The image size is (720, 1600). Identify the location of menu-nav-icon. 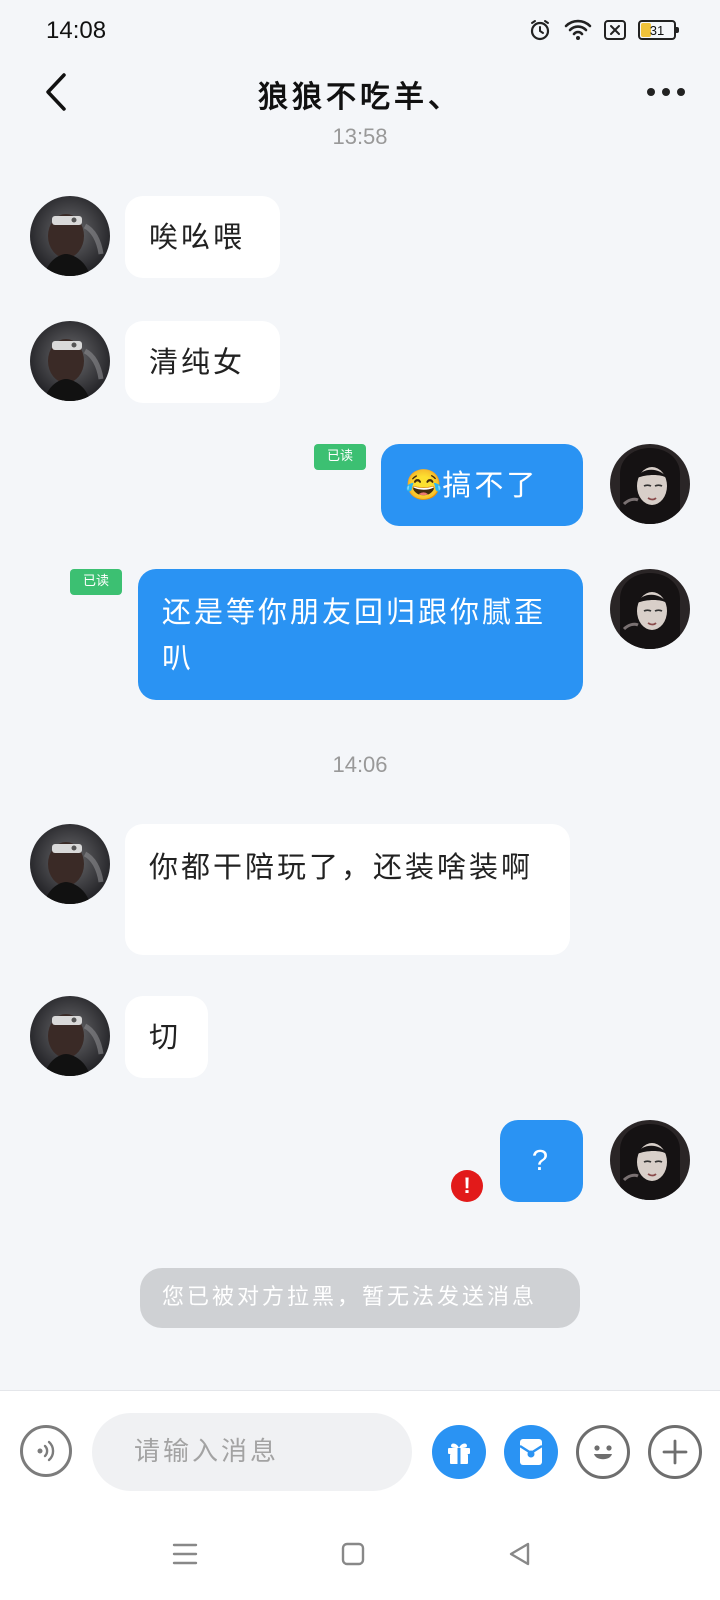
(185, 1554).